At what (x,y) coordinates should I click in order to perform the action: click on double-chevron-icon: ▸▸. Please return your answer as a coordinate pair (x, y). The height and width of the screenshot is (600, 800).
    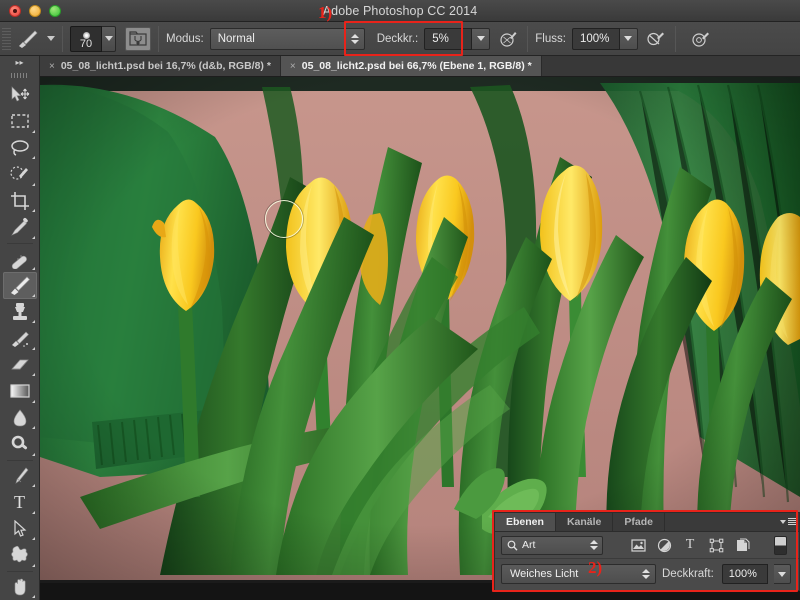
    Looking at the image, I should click on (19, 62).